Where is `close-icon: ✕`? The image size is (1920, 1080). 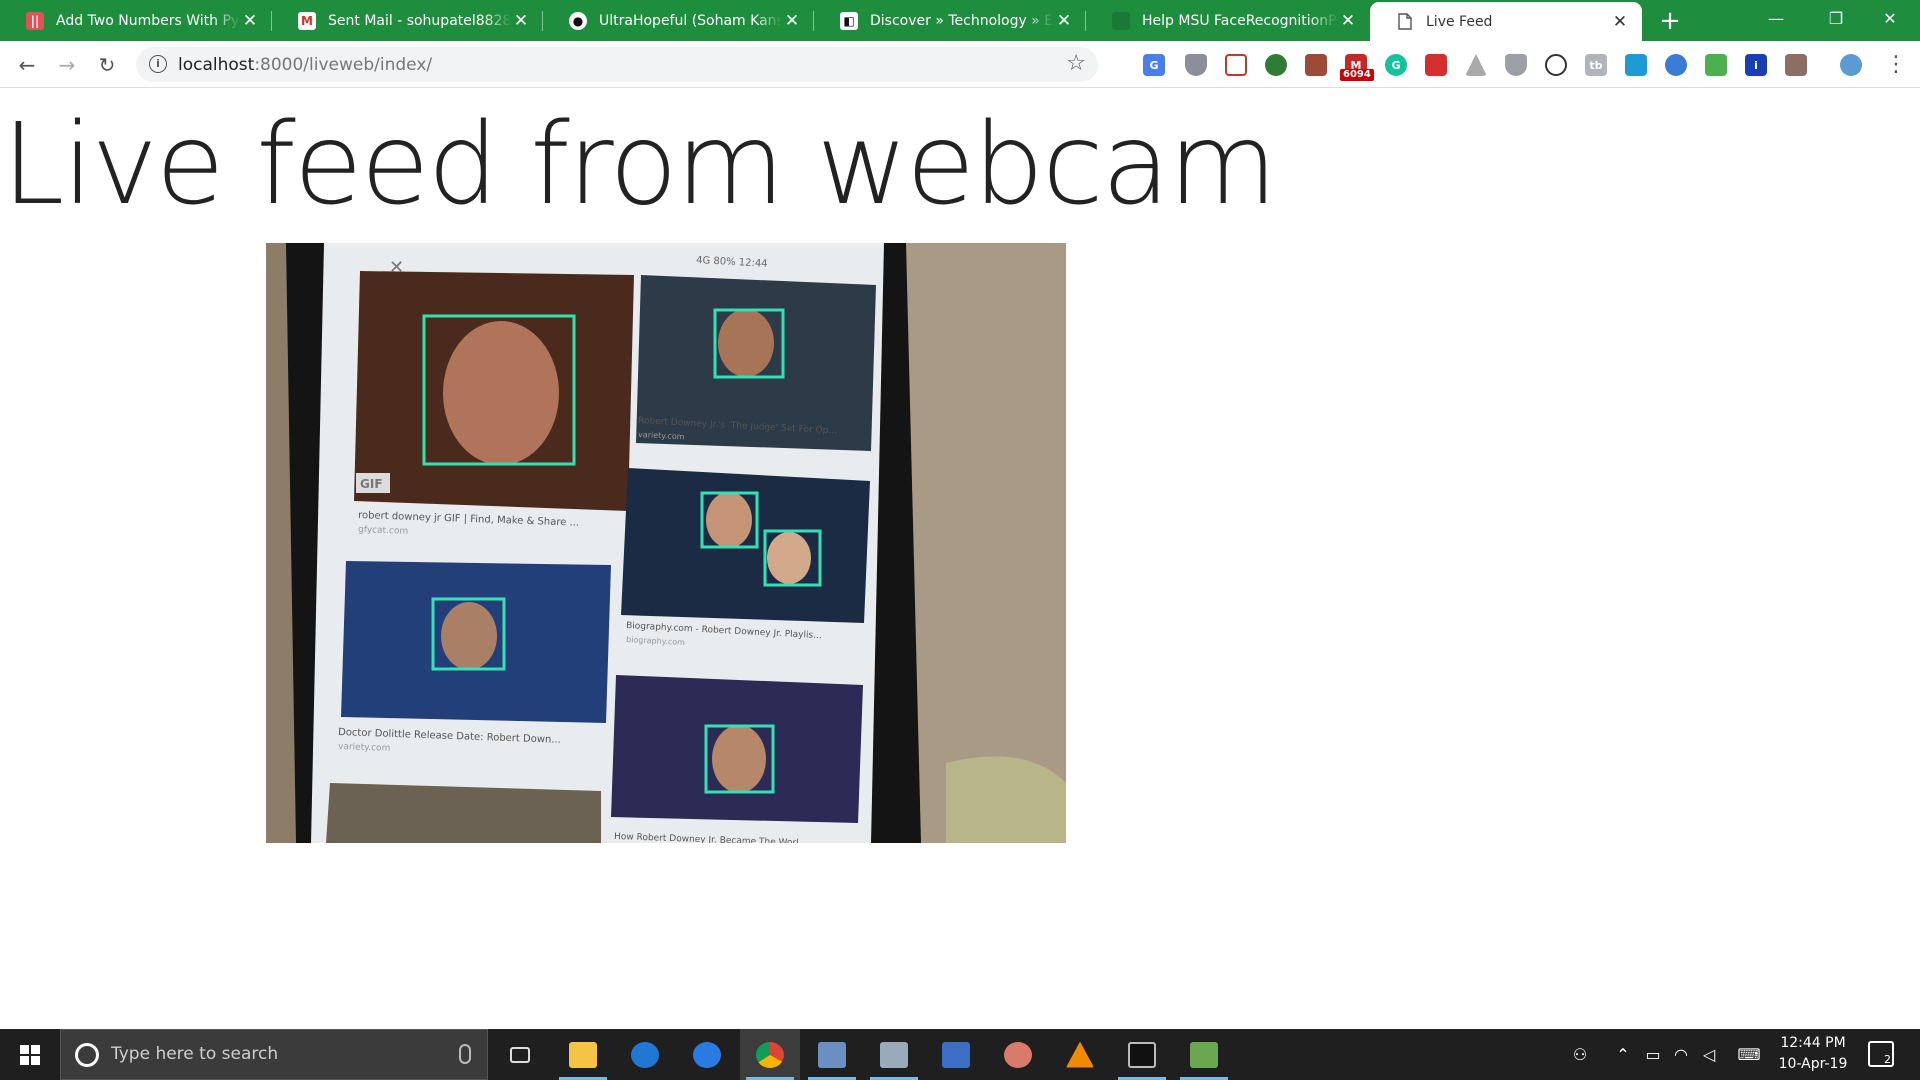
close-icon: ✕ is located at coordinates (396, 267).